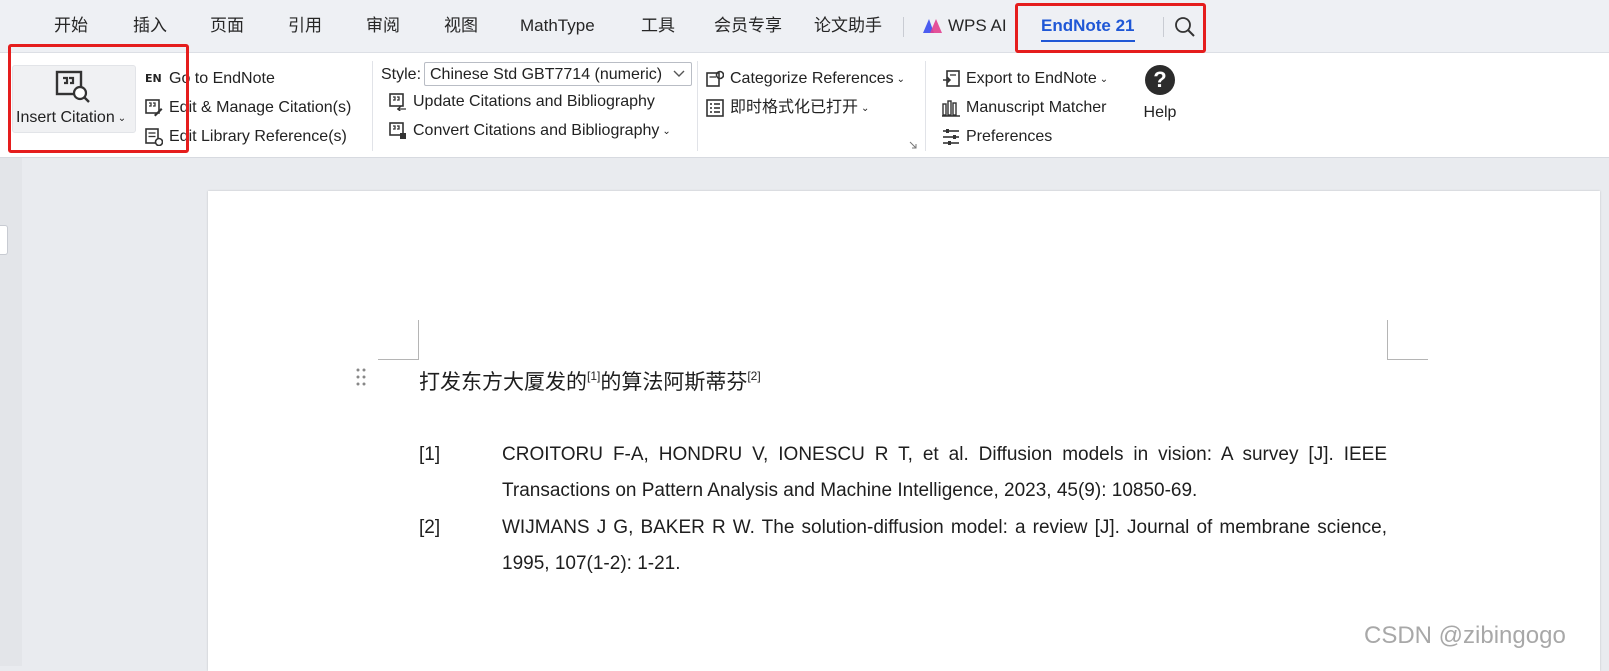 The width and height of the screenshot is (1609, 671). Describe the element at coordinates (913, 145) in the screenshot. I see `dialog-launcher-icon` at that location.